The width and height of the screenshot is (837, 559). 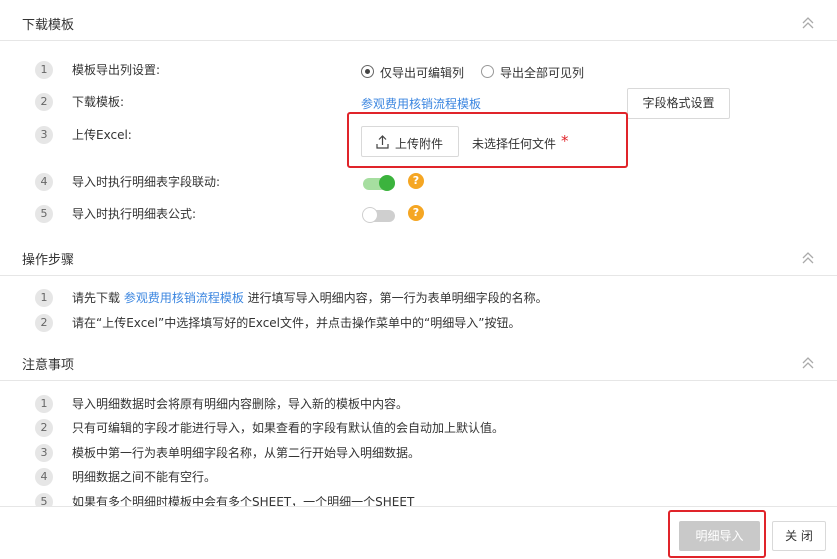 What do you see at coordinates (44, 214) in the screenshot?
I see `step-number: 5` at bounding box center [44, 214].